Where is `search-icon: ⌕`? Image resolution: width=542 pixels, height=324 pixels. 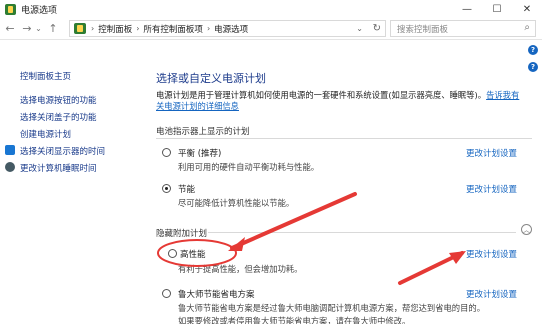
search-icon: ⌕ is located at coordinates (527, 27).